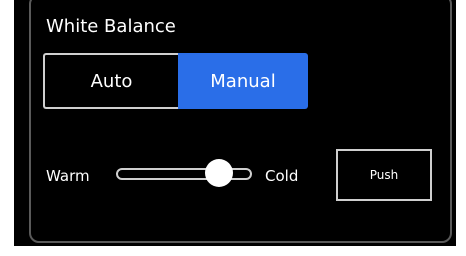 The image size is (466, 256). Describe the element at coordinates (110, 81) in the screenshot. I see `mode-auto-button: Auto` at that location.